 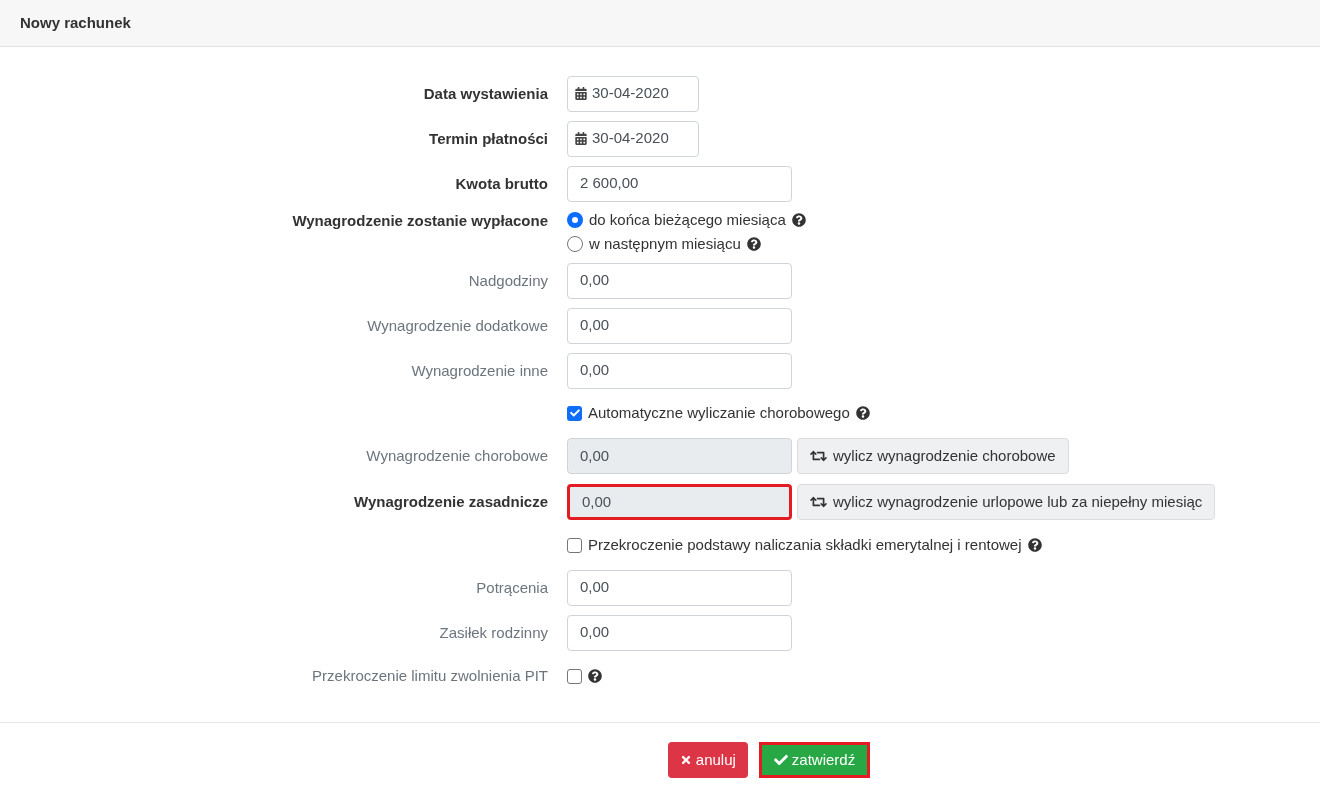 What do you see at coordinates (479, 370) in the screenshot?
I see `field-label: Wynagrodzenie inne` at bounding box center [479, 370].